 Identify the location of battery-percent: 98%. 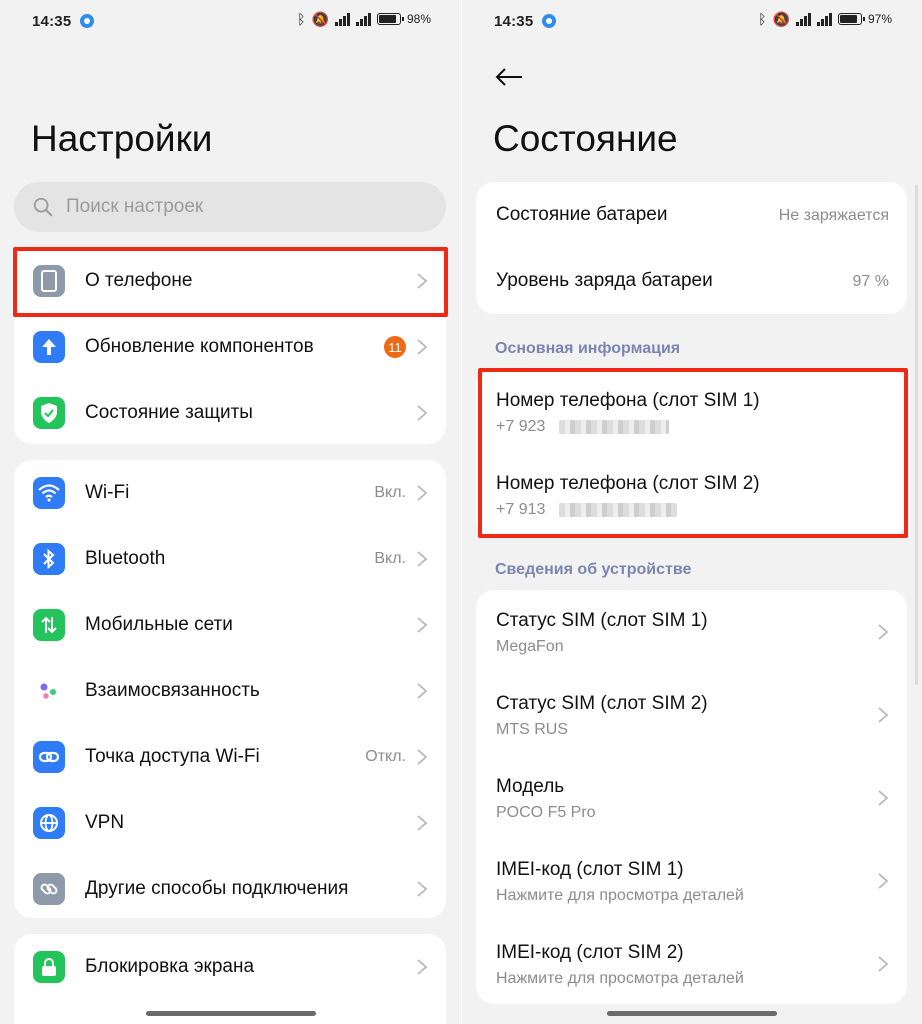
(418, 19).